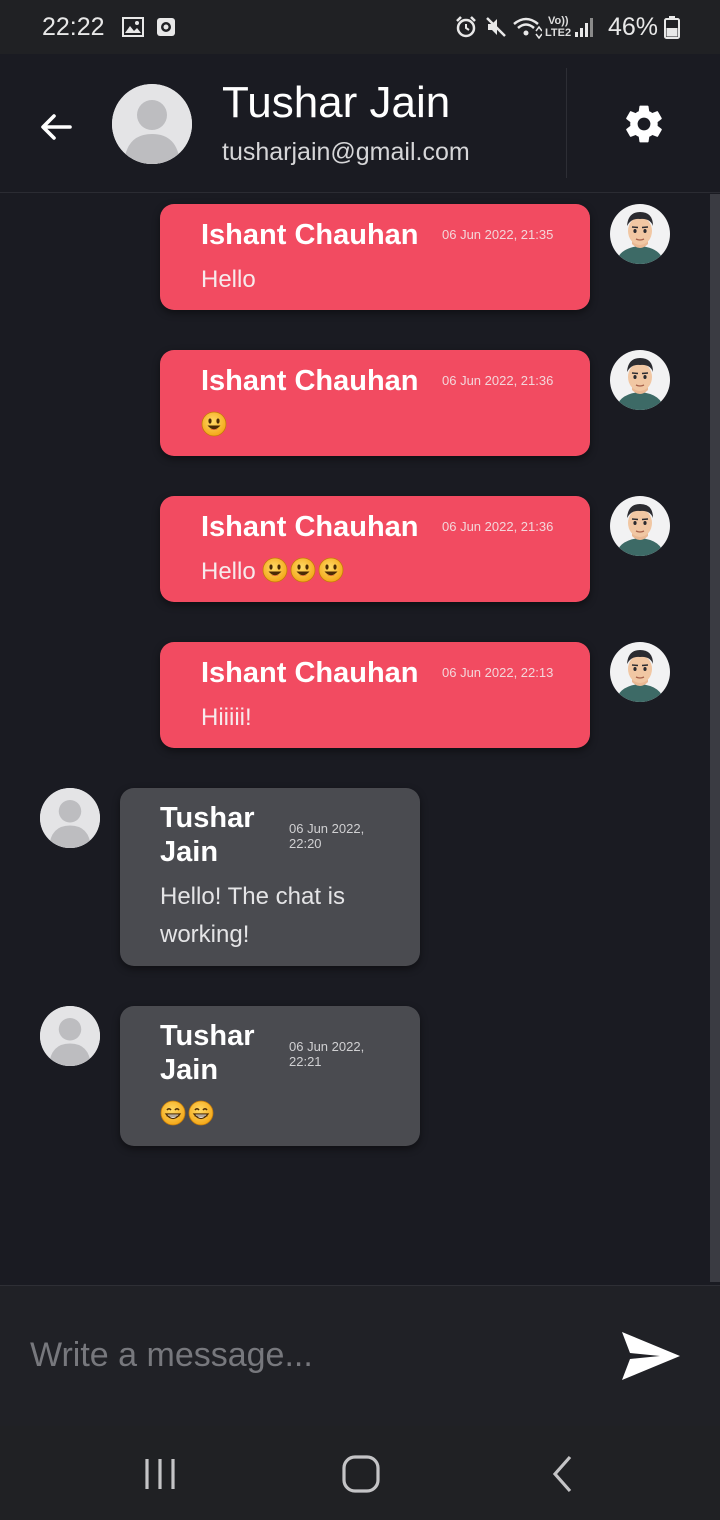  What do you see at coordinates (346, 152) in the screenshot?
I see `contact-email: tusharjain@gmail.com` at bounding box center [346, 152].